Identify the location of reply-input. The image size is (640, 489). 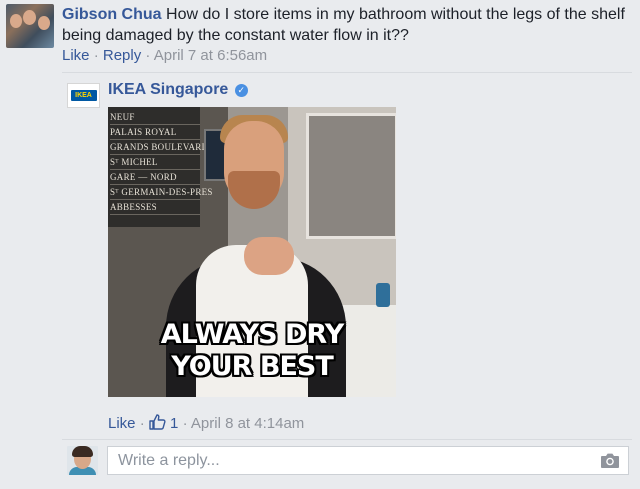
(353, 460).